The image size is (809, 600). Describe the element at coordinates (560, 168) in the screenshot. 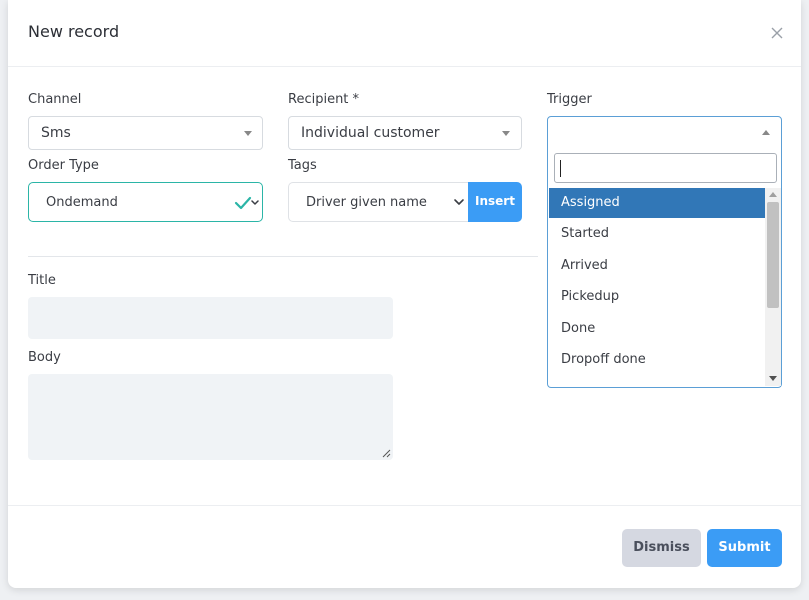

I see `text-cursor` at that location.